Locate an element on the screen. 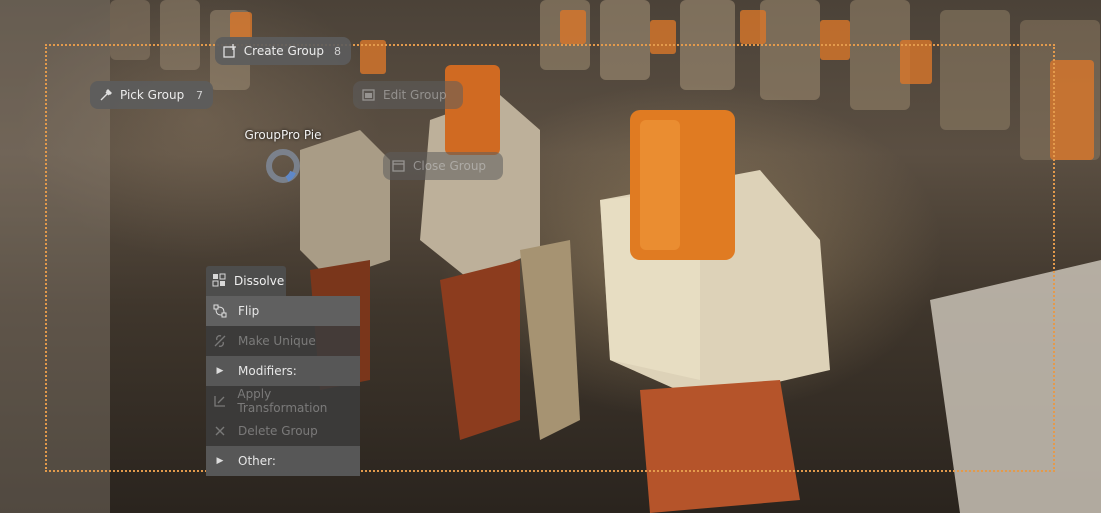 The width and height of the screenshot is (1101, 513). create-group-label: Create Group is located at coordinates (283, 51).